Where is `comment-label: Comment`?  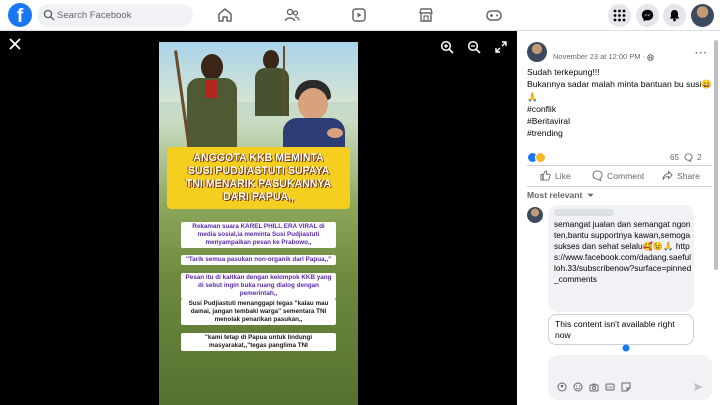
comment-label: Comment is located at coordinates (626, 176).